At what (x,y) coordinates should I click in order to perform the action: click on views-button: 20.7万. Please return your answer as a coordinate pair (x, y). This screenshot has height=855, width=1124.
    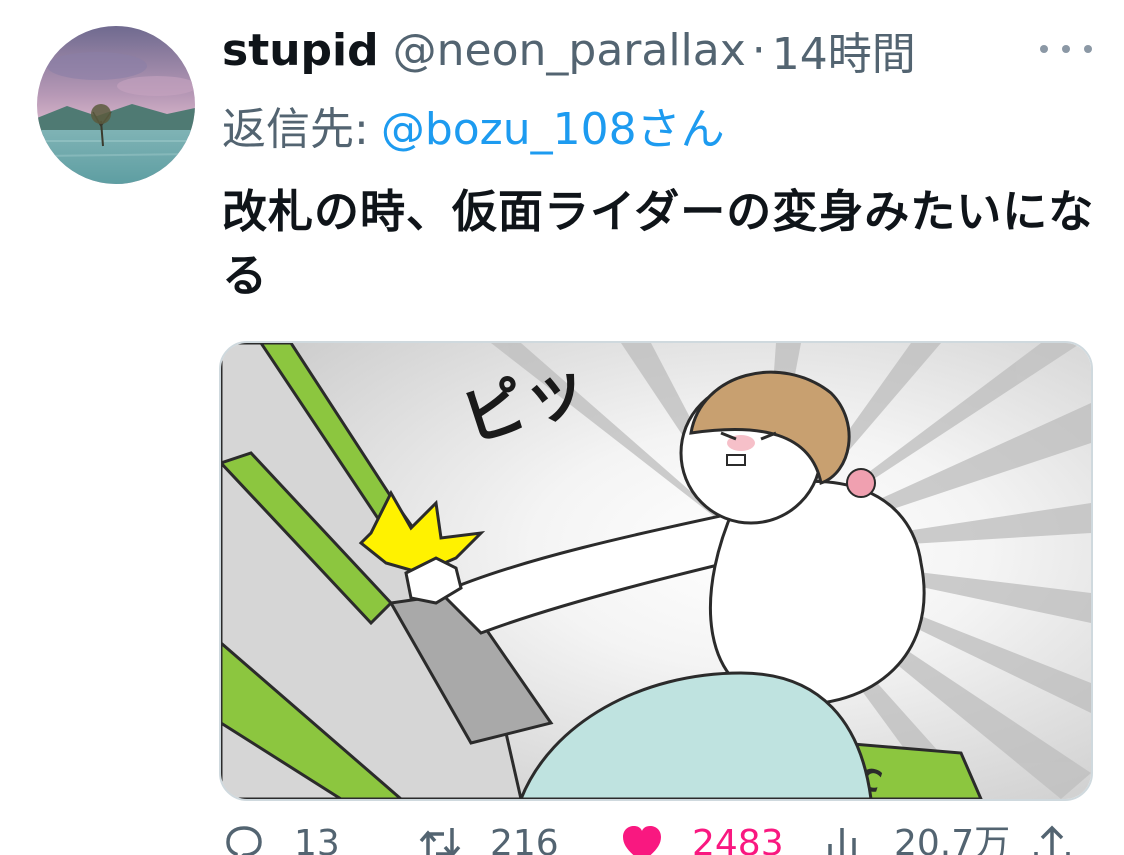
    Looking at the image, I should click on (916, 838).